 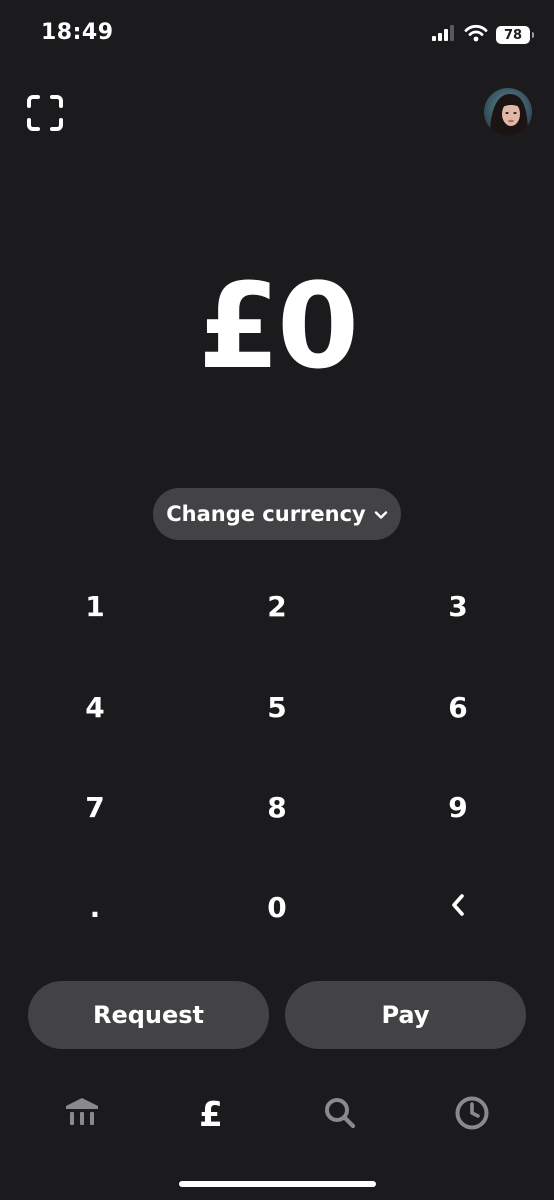 I want to click on pay-button: Pay, so click(x=405, y=1015).